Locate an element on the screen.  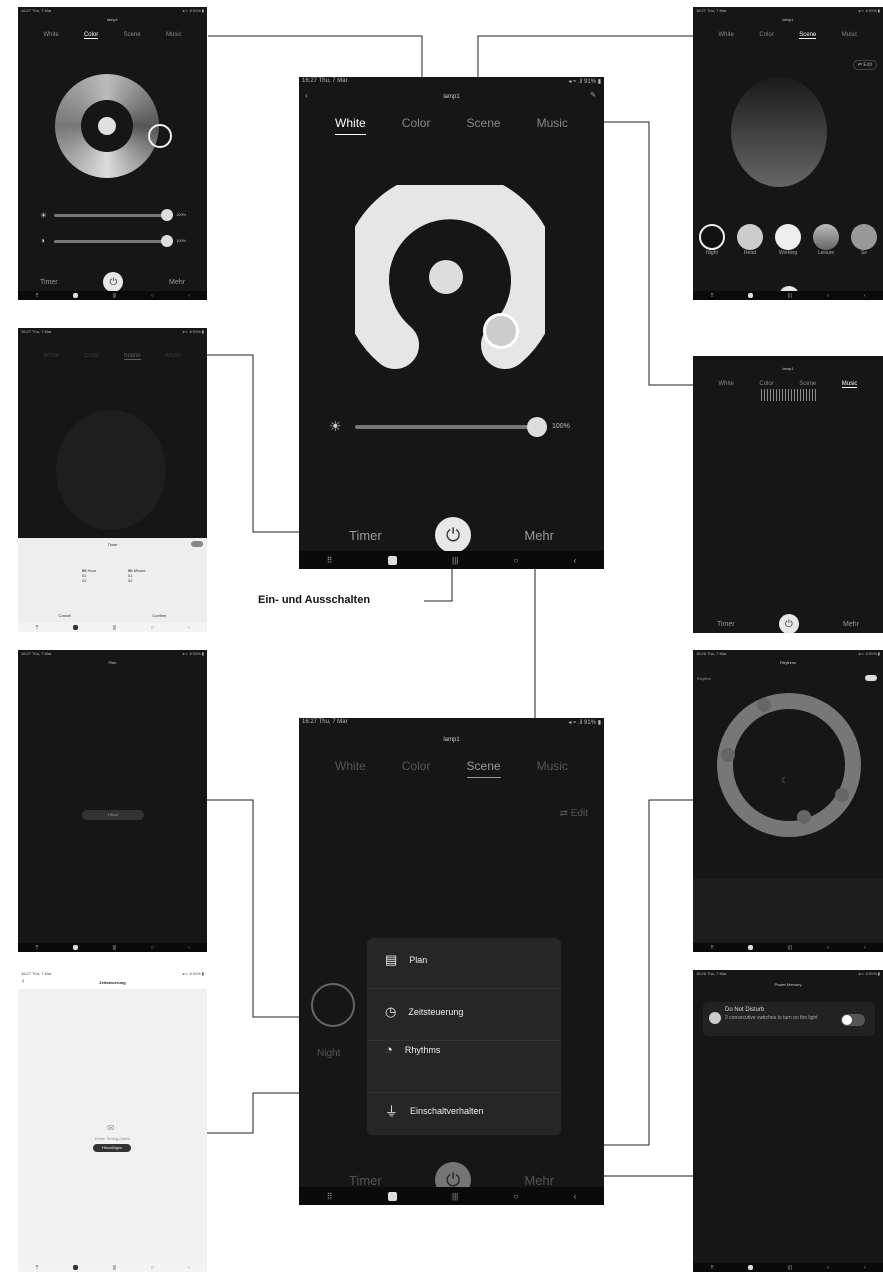
hour-picker: 00 Hour 01 02 is located at coordinates (89, 575).